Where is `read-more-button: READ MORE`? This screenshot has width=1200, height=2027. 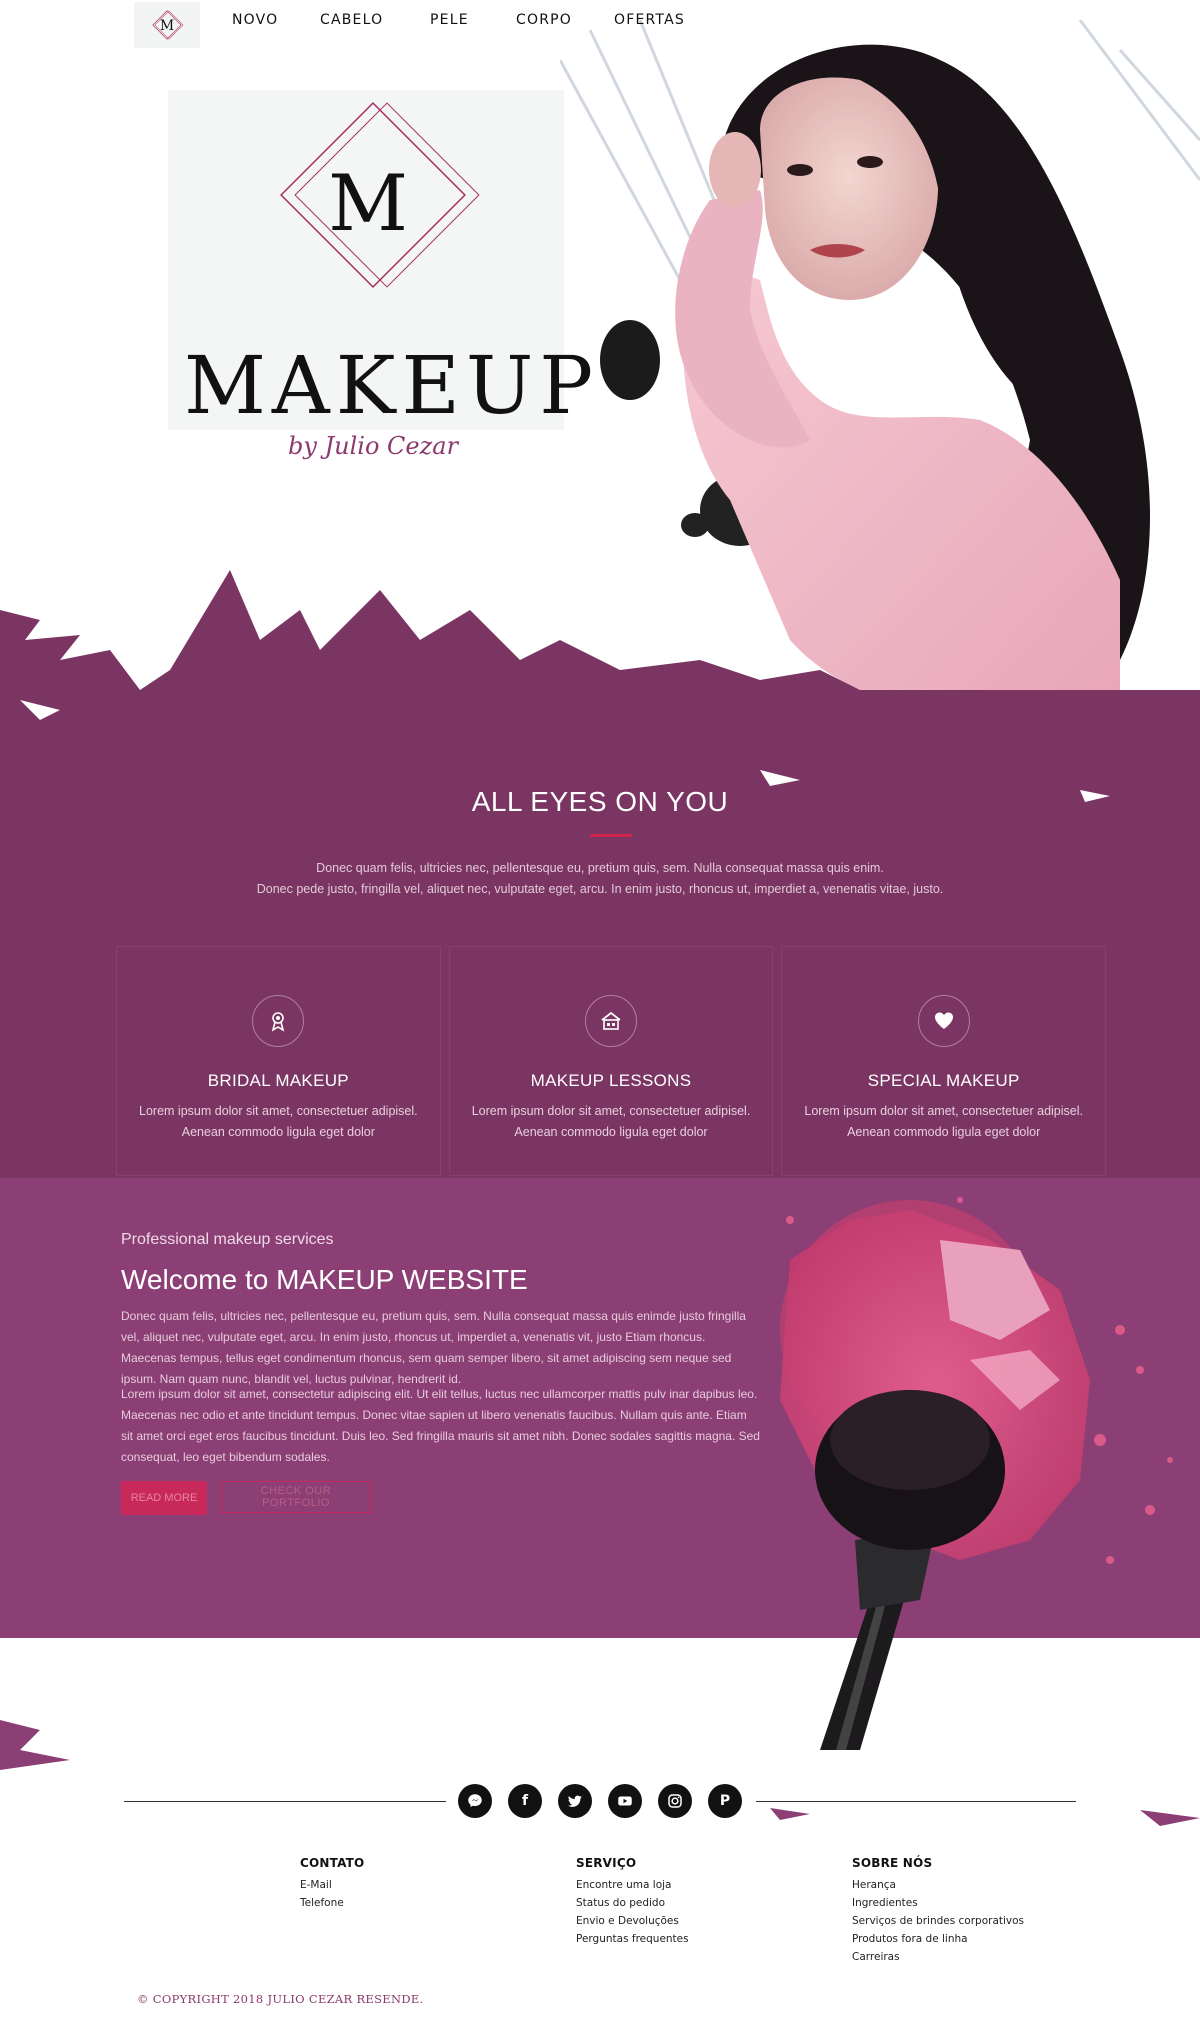 read-more-button: READ MORE is located at coordinates (164, 1498).